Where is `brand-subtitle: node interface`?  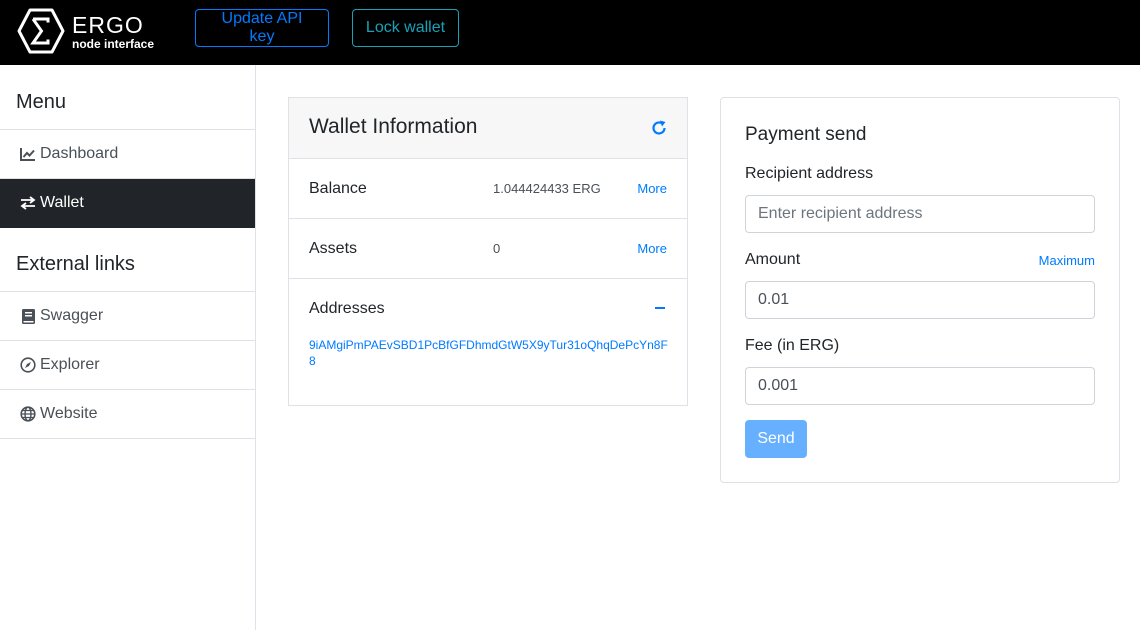
brand-subtitle: node interface is located at coordinates (113, 44).